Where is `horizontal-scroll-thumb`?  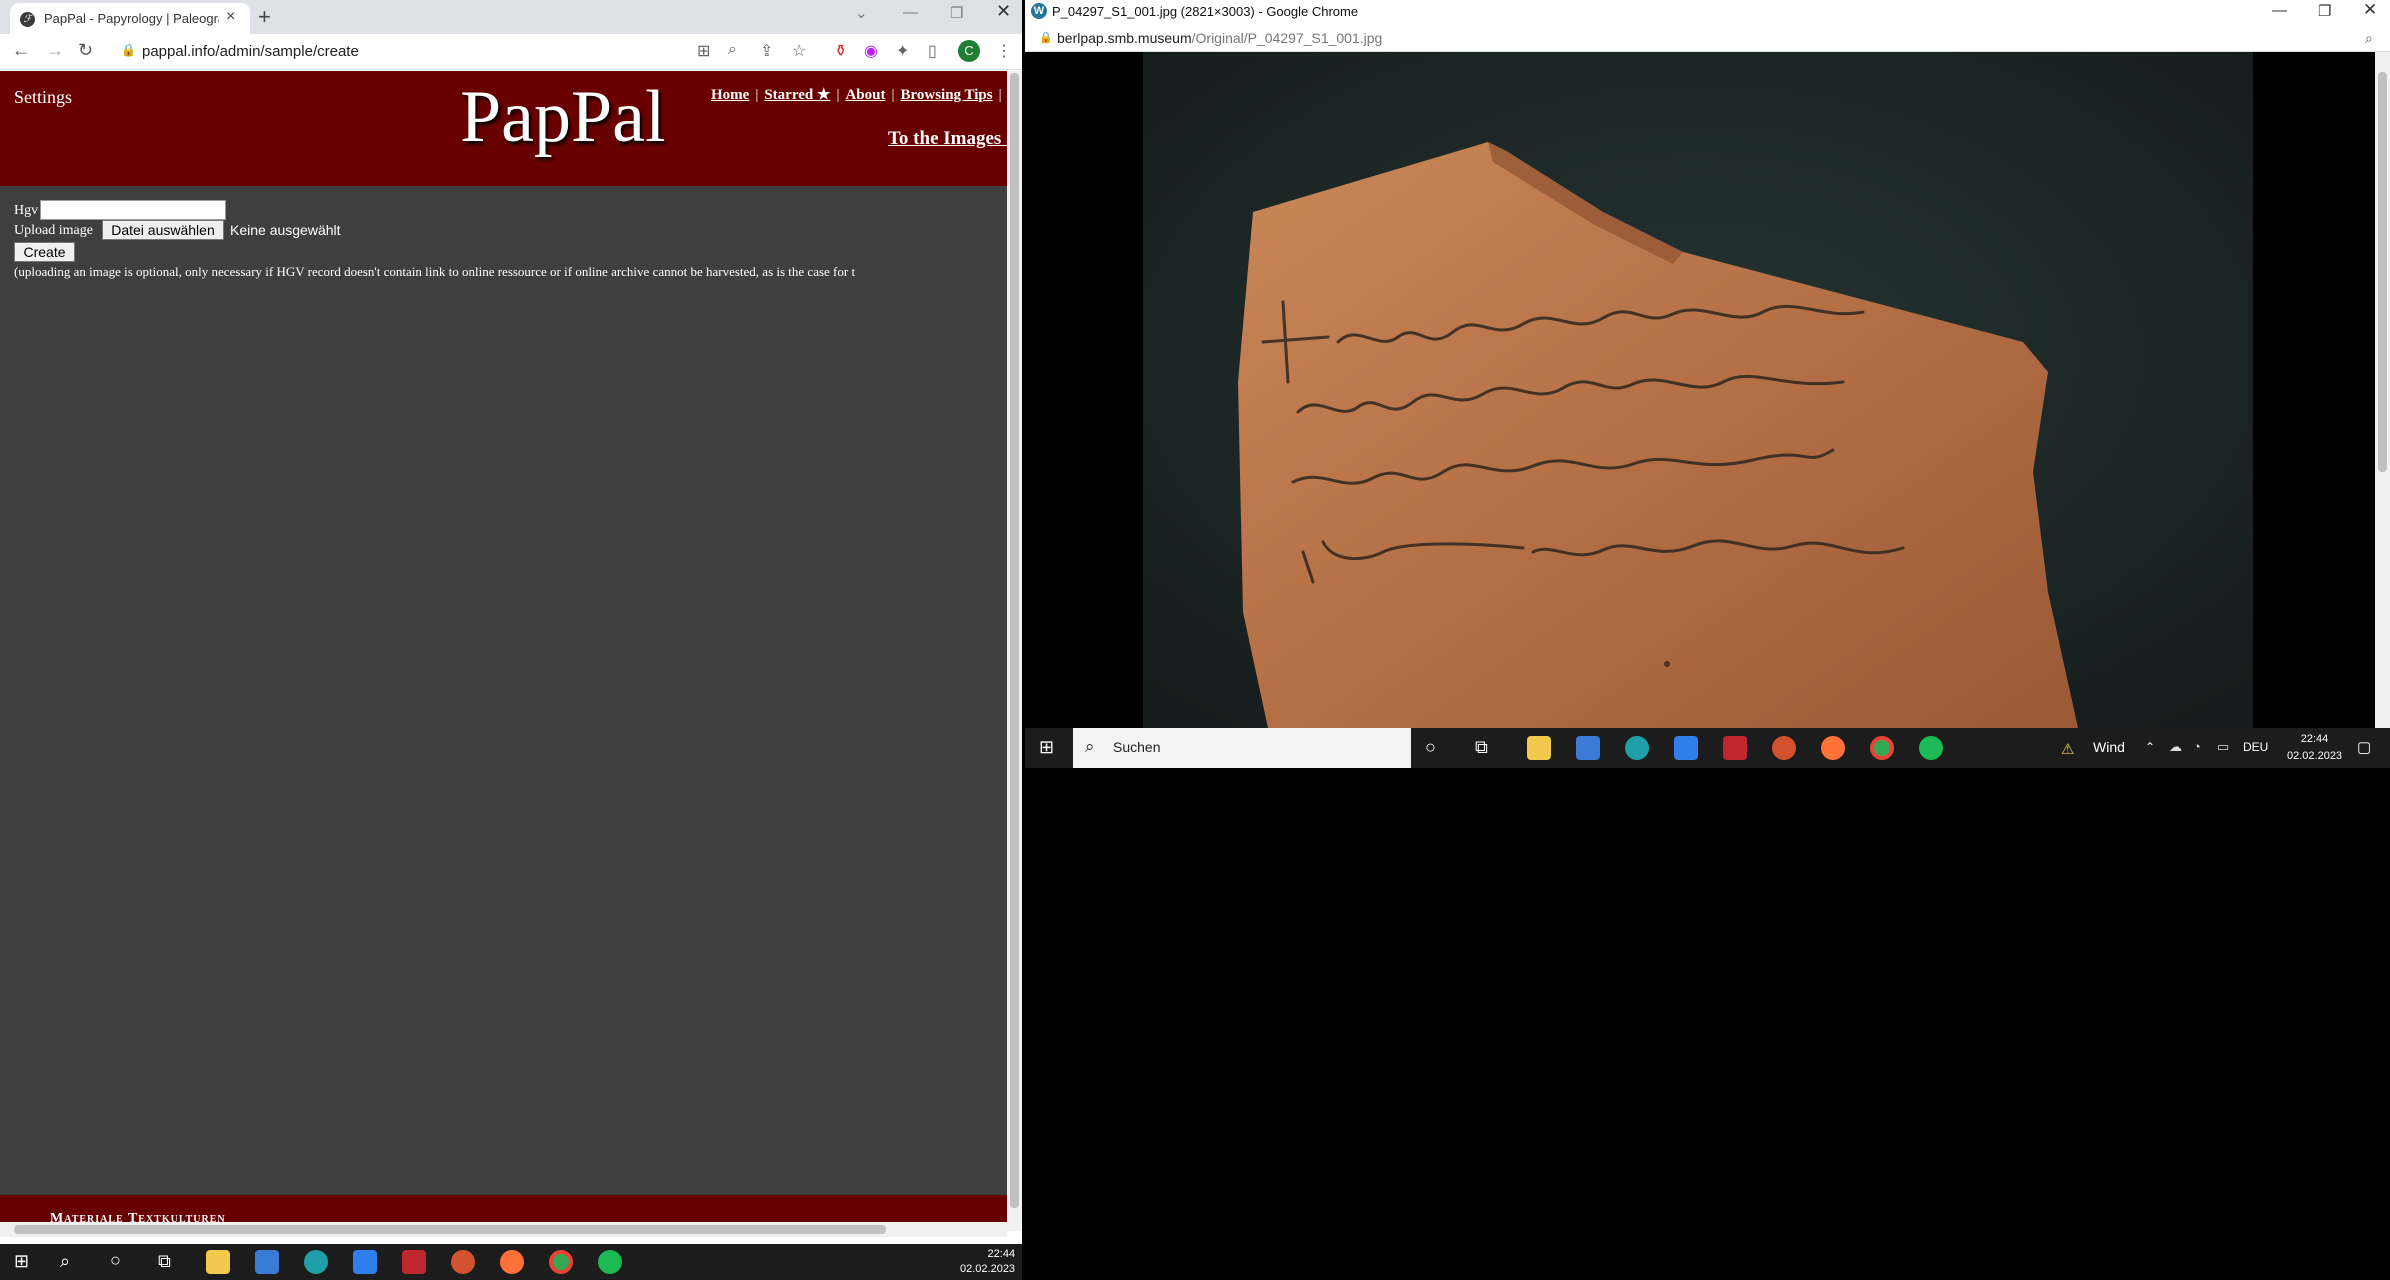
horizontal-scroll-thumb is located at coordinates (450, 1229).